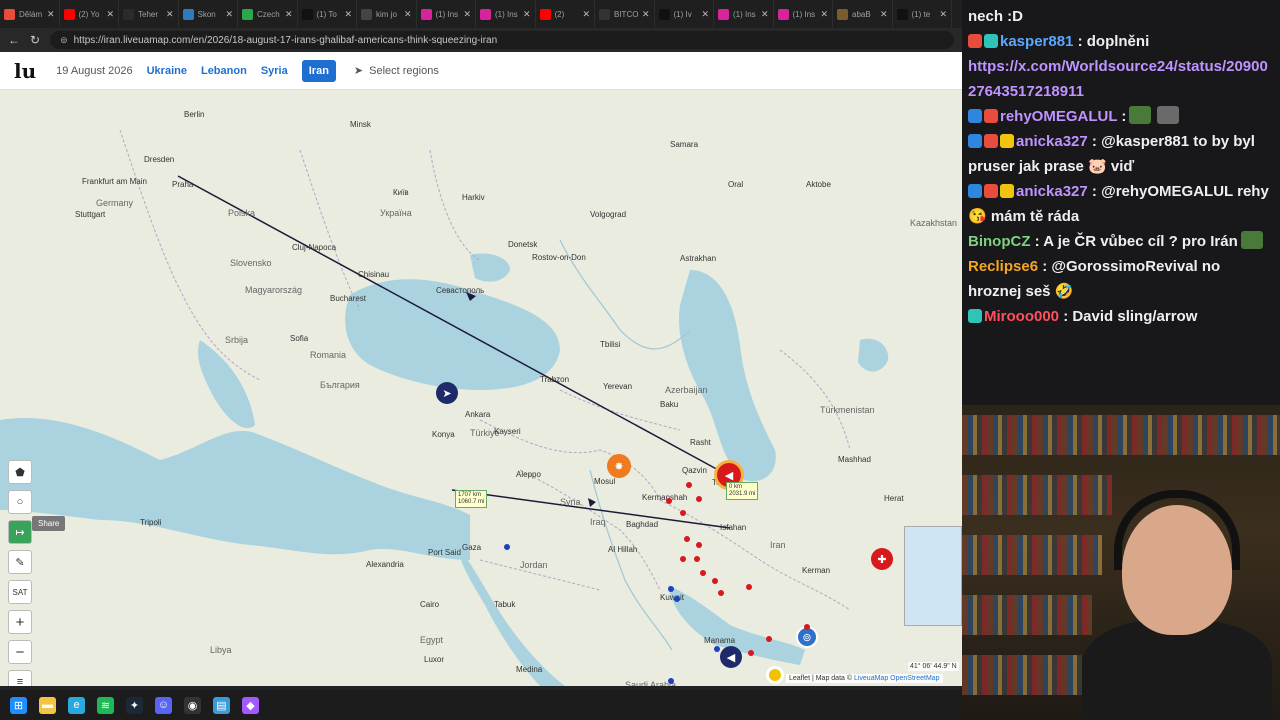  I want to click on figma-icon: ◆, so click(250, 705).